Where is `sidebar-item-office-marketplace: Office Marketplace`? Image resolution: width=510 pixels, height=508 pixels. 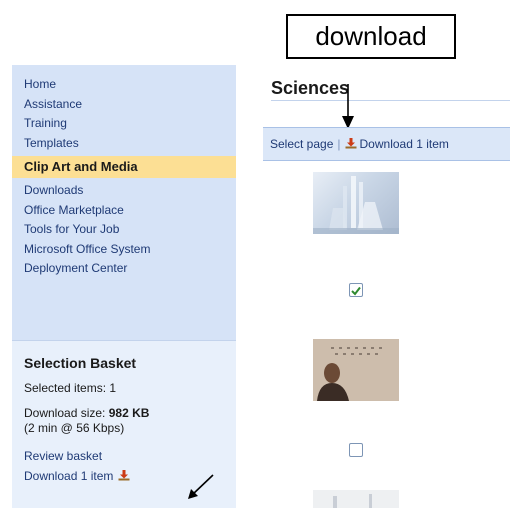 sidebar-item-office-marketplace: Office Marketplace is located at coordinates (124, 211).